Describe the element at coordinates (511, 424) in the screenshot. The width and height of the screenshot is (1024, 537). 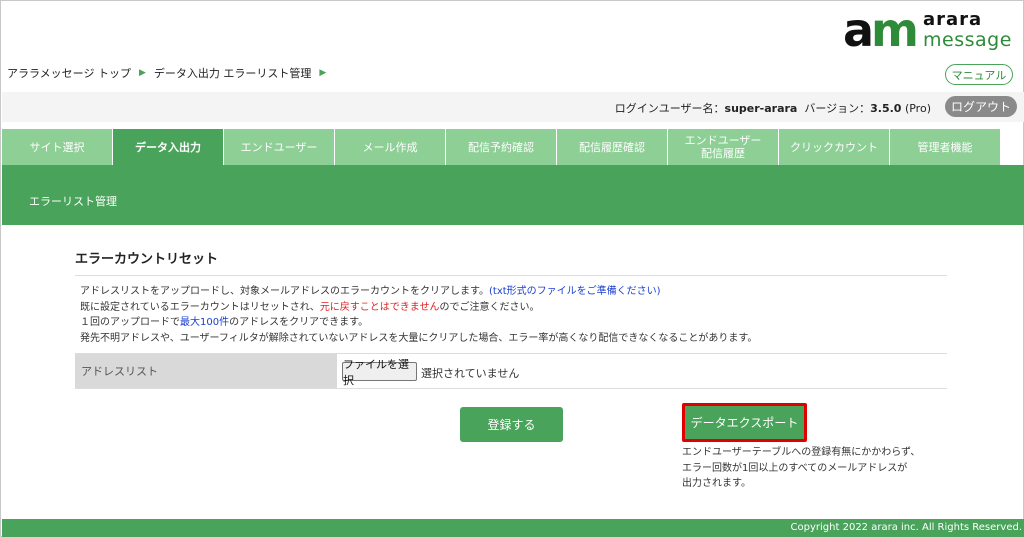
I see `register-button: 登録する` at that location.